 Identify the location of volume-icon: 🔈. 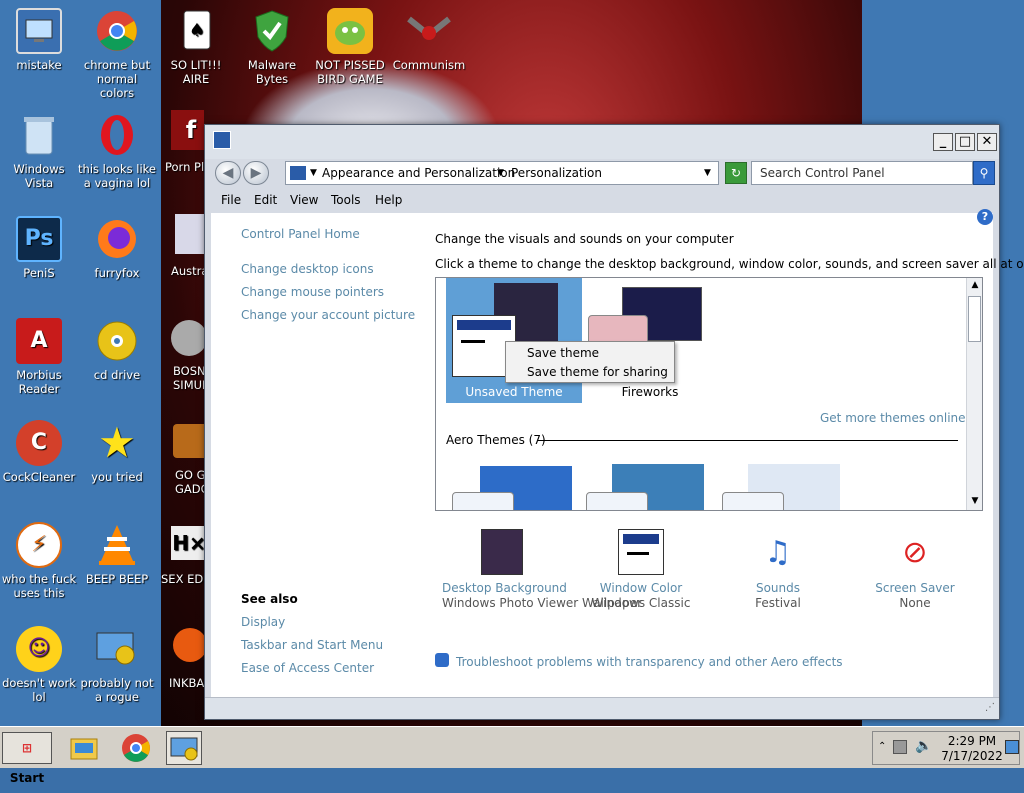
(923, 746).